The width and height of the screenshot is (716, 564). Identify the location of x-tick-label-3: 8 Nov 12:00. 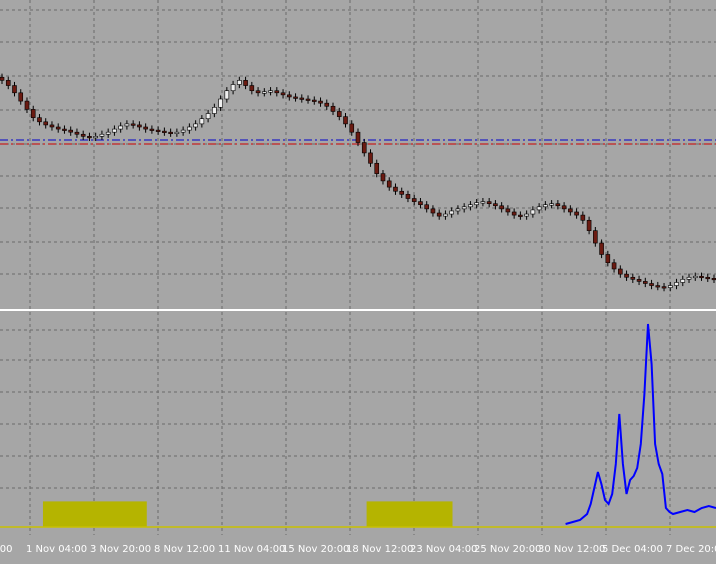
(184, 549).